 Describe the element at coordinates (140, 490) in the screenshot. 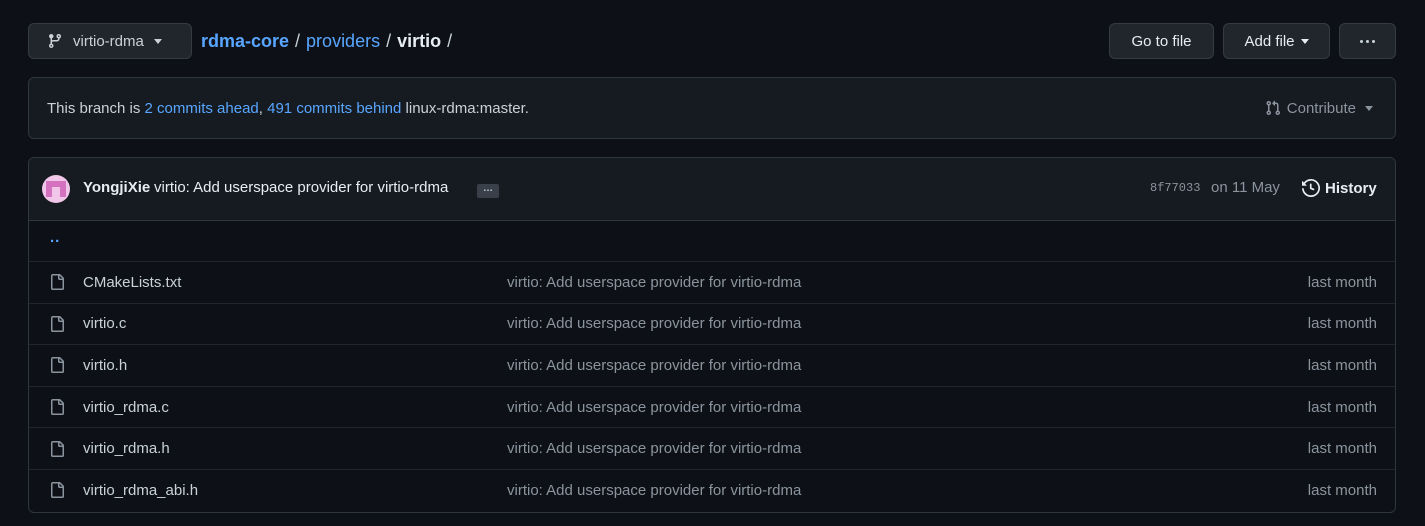

I see `file-name-link: virtio_rdma_abi.h` at that location.